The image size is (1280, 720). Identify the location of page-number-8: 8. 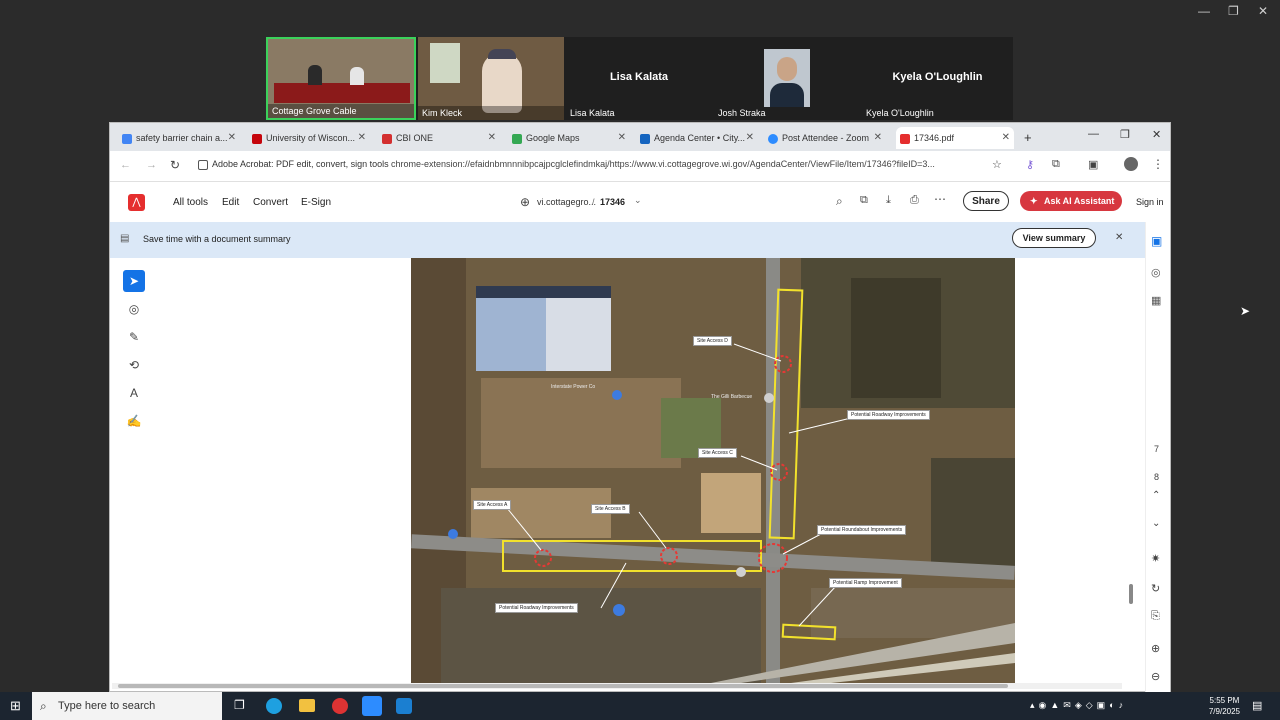
(1156, 477).